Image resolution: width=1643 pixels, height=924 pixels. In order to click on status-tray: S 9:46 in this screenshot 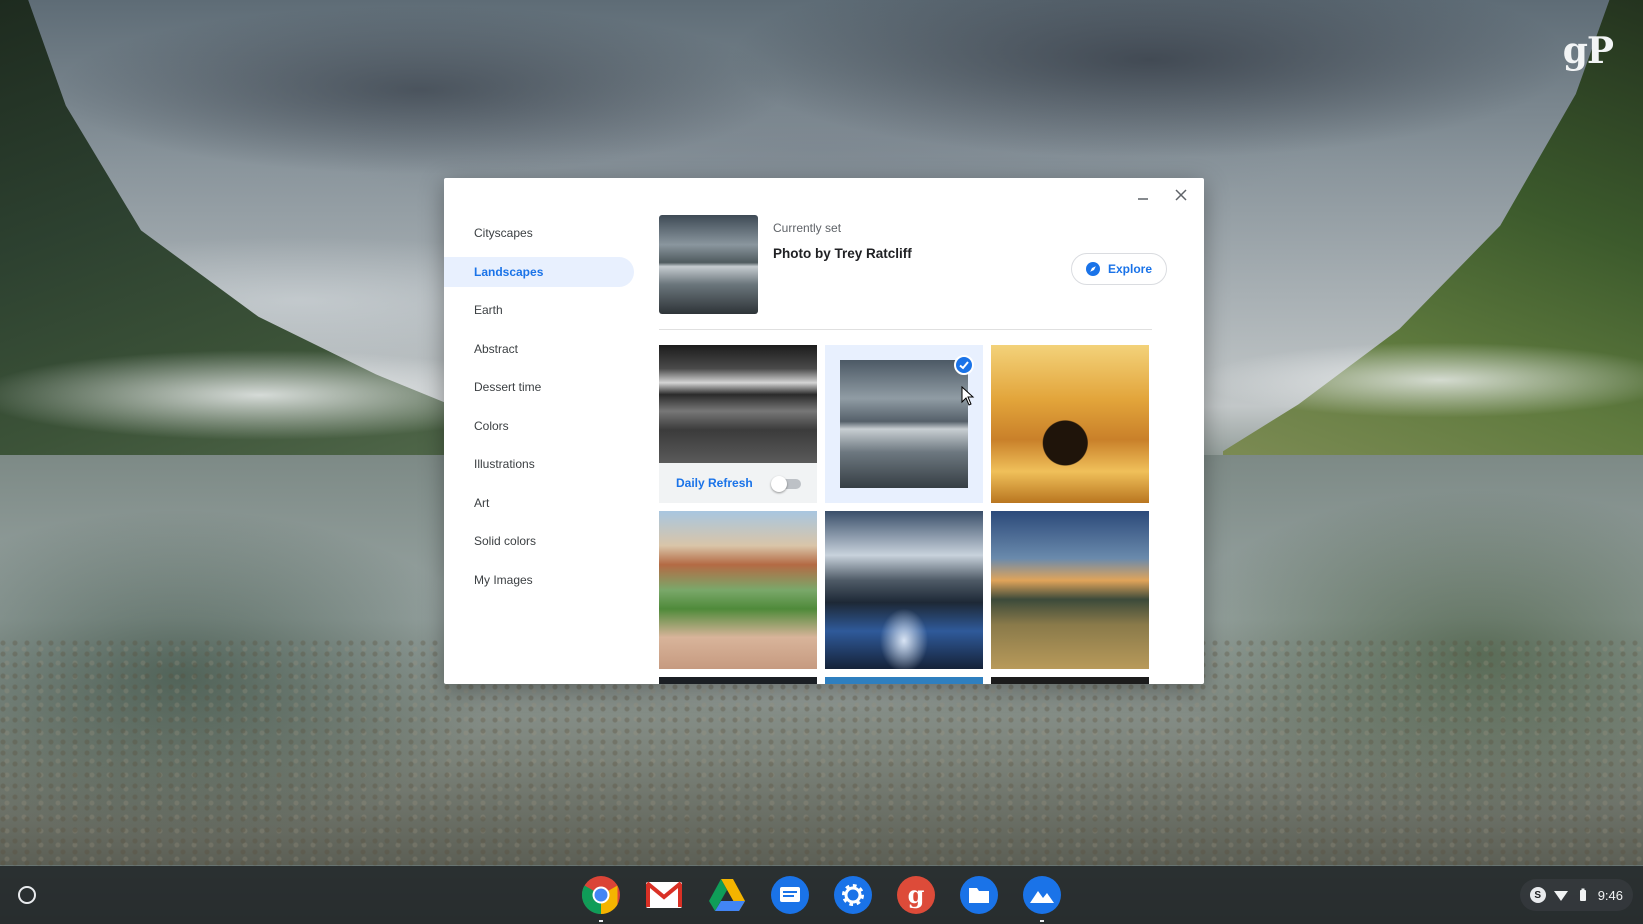, I will do `click(1576, 895)`.